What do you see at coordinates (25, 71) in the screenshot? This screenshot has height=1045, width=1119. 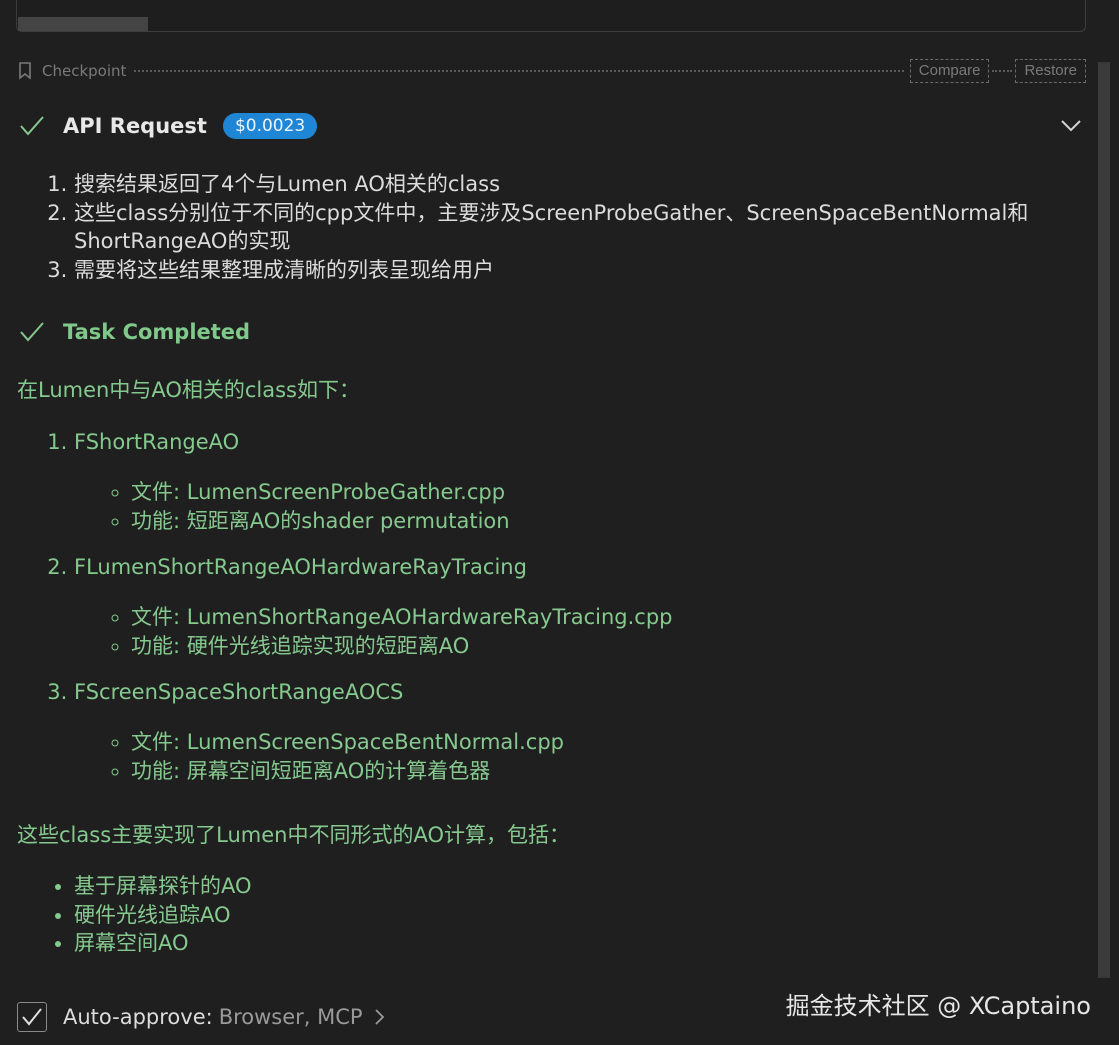 I see `bookmark-icon` at bounding box center [25, 71].